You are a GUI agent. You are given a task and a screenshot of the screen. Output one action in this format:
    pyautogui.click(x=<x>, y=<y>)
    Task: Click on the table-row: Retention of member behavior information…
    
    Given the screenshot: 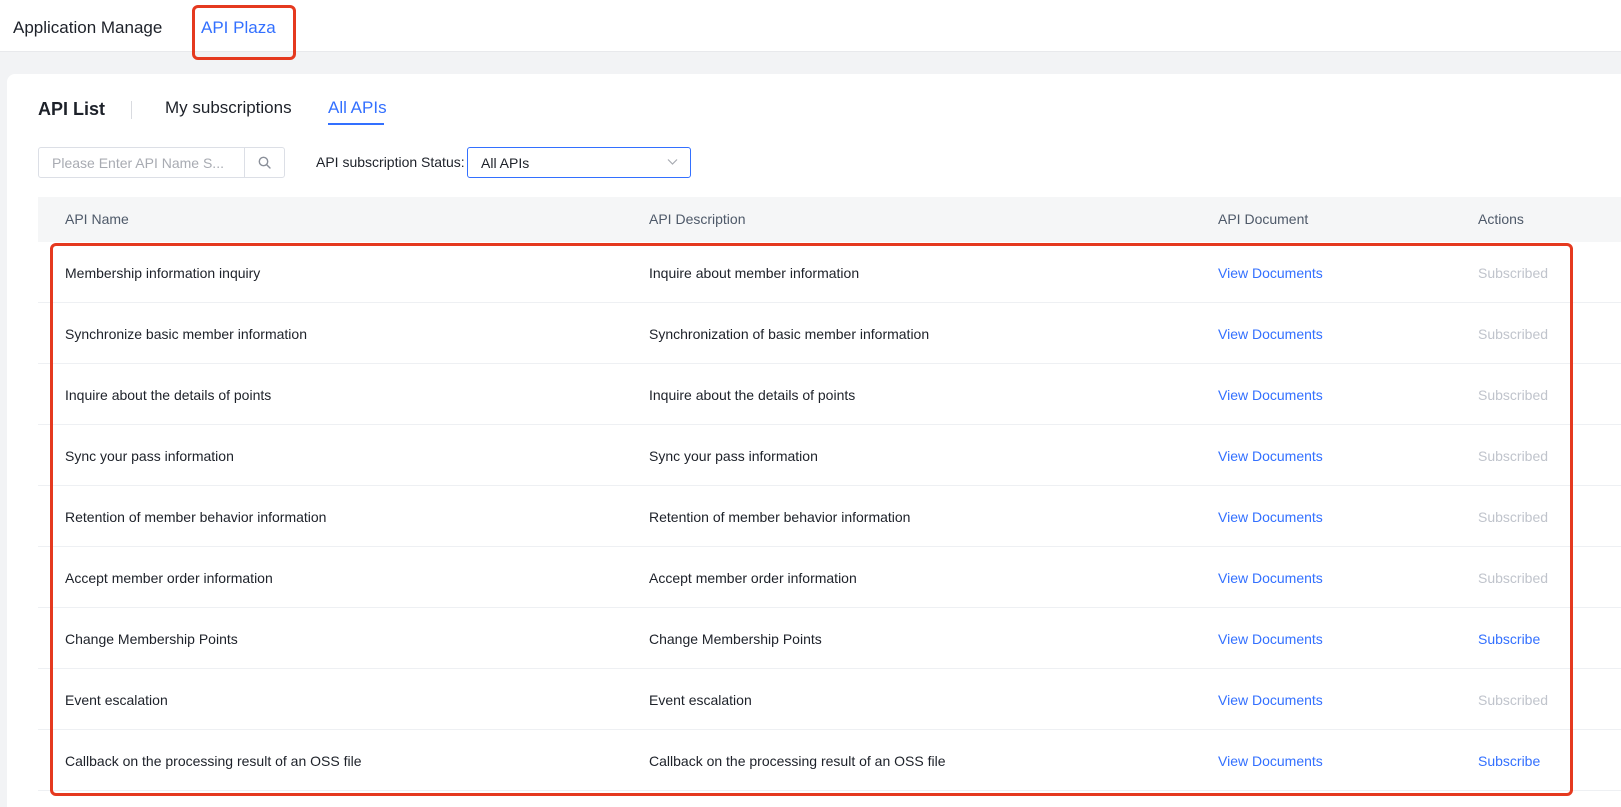 What is the action you would take?
    pyautogui.click(x=829, y=516)
    